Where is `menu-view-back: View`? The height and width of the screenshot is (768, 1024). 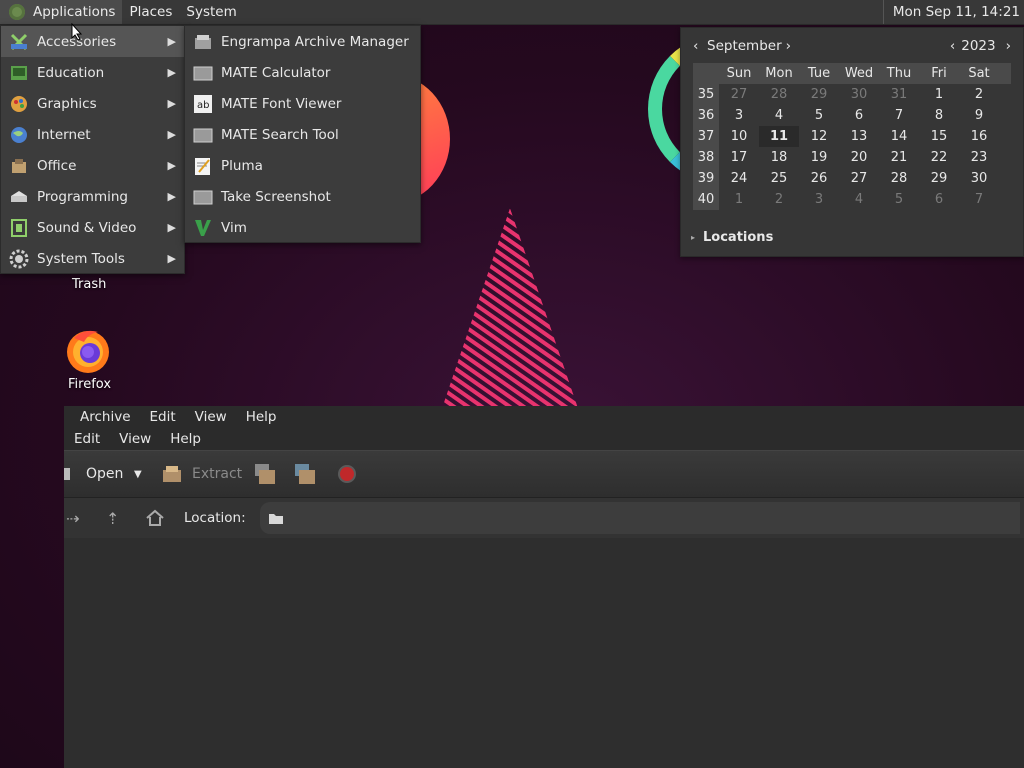 menu-view-back: View is located at coordinates (206, 417).